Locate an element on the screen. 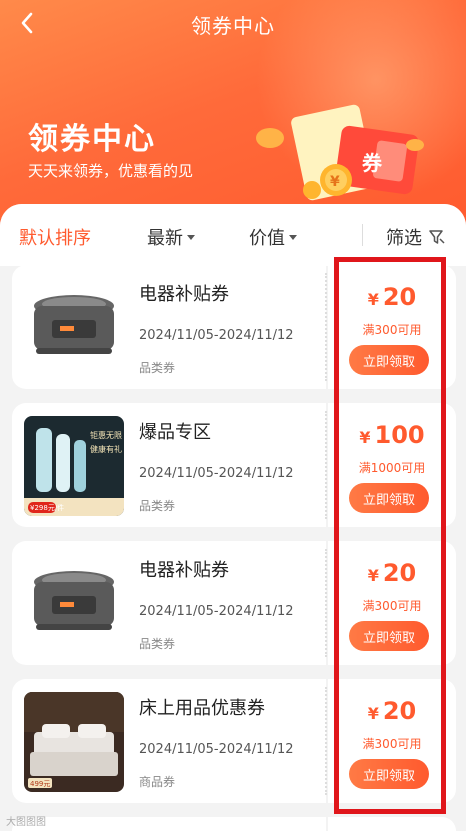 The width and height of the screenshot is (466, 831). coupon-amount: ¥100 is located at coordinates (392, 435).